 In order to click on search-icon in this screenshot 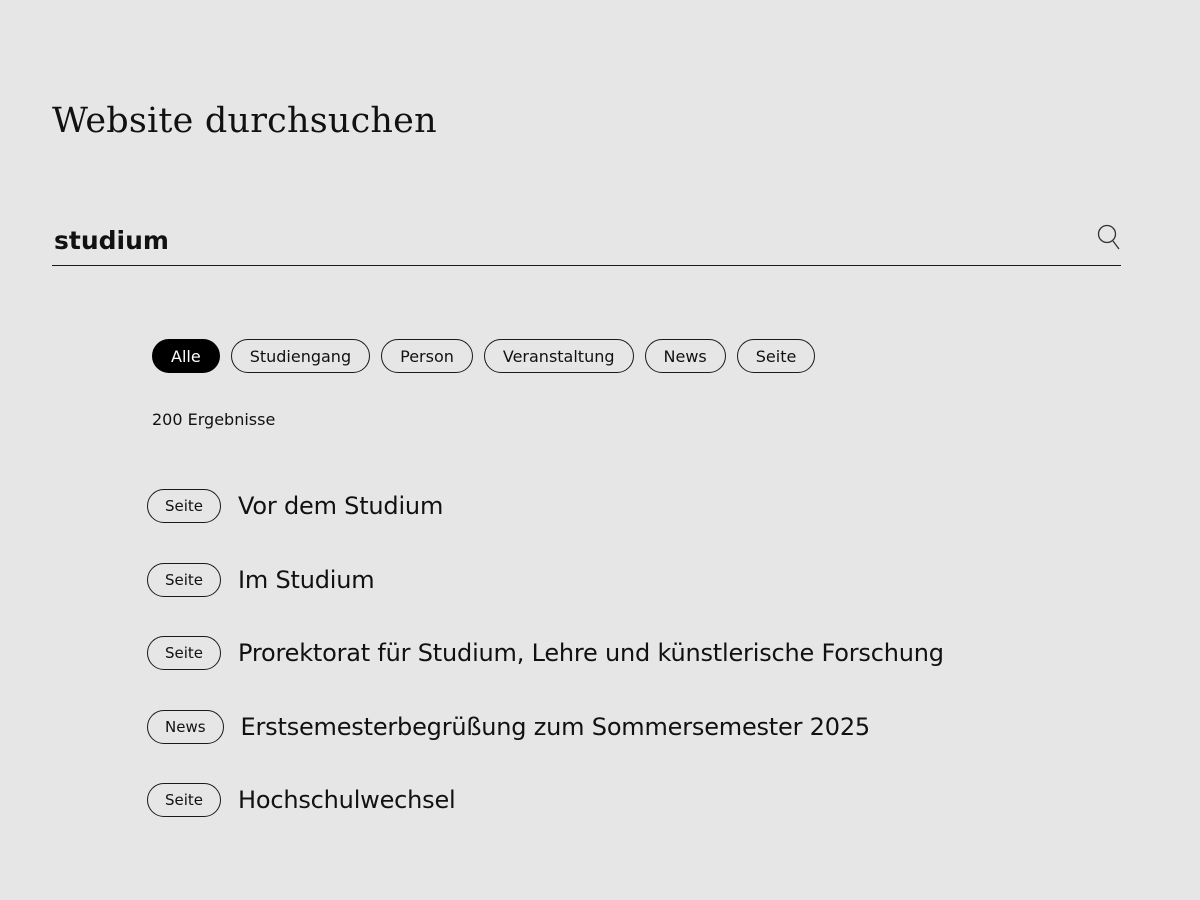, I will do `click(1109, 238)`.